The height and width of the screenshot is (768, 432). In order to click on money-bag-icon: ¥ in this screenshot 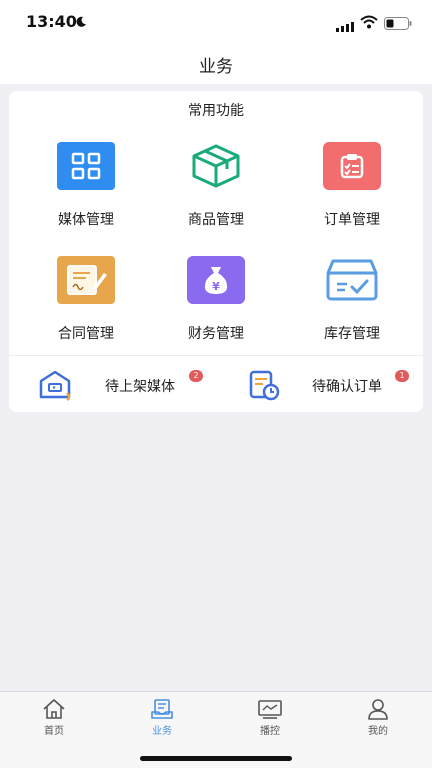, I will do `click(216, 280)`.